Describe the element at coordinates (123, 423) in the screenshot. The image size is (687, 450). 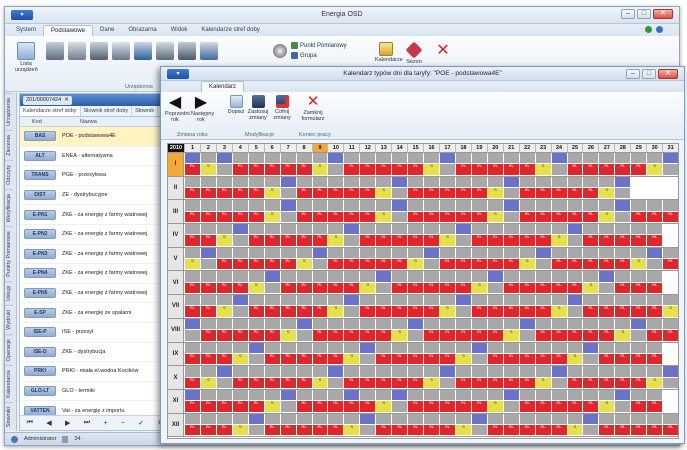
I see `delete-record-button: −` at that location.